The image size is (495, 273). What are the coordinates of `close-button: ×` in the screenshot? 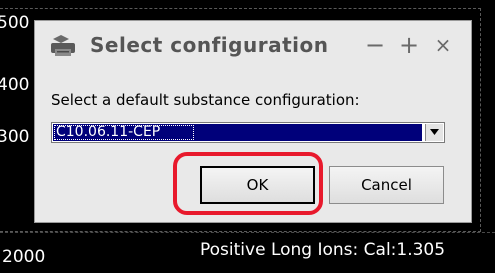 It's located at (443, 45).